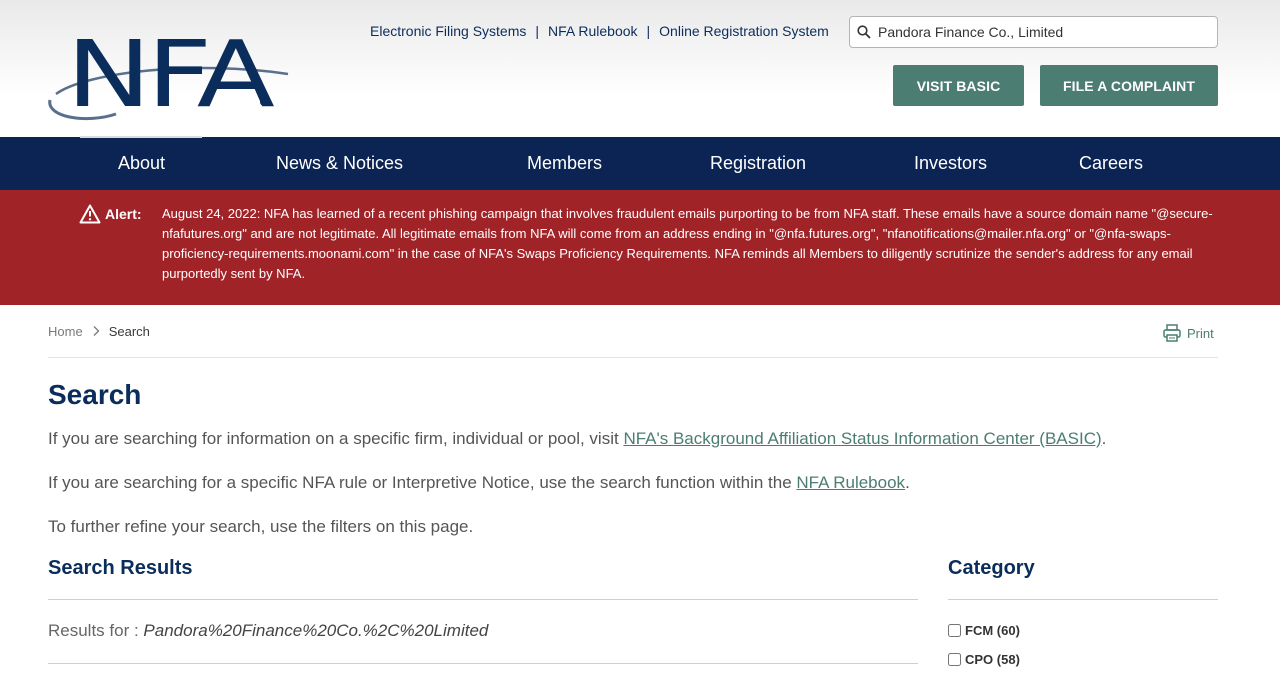 The image size is (1280, 681). I want to click on link-online-registration: Online Registration System, so click(744, 31).